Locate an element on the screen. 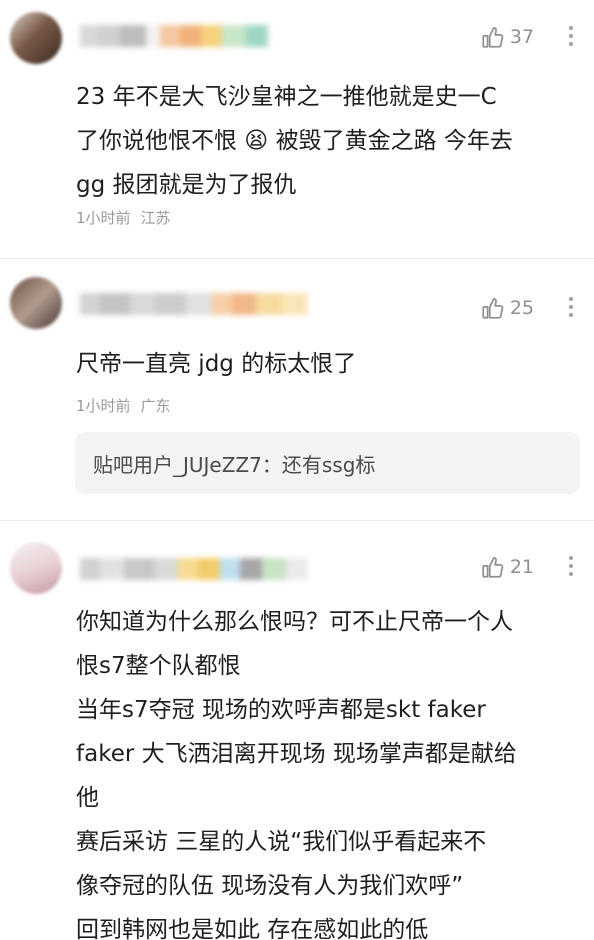 This screenshot has height=940, width=594. like-button: 21 is located at coordinates (507, 567).